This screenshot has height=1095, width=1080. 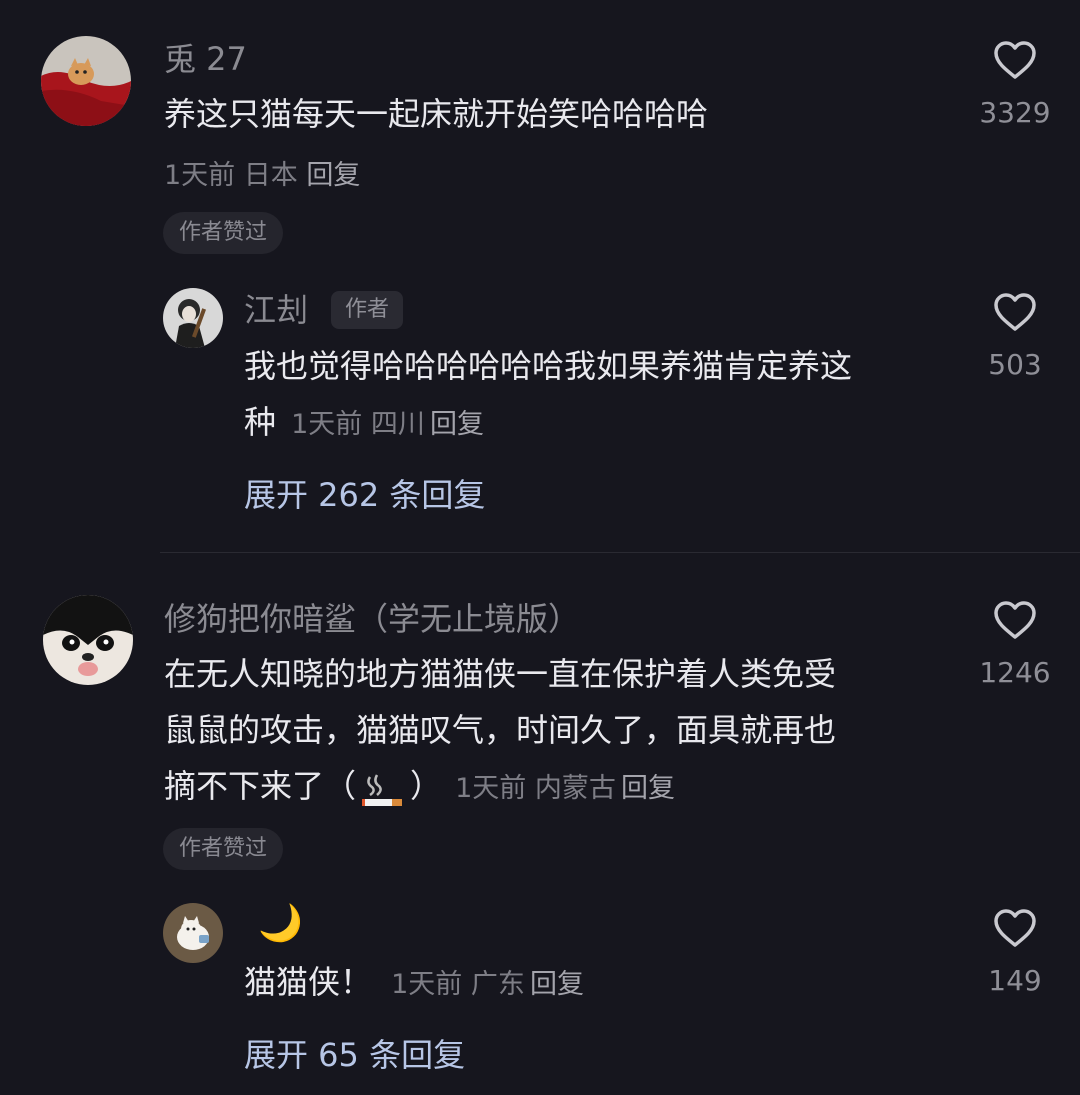 I want to click on like-count: 503, so click(x=1015, y=364).